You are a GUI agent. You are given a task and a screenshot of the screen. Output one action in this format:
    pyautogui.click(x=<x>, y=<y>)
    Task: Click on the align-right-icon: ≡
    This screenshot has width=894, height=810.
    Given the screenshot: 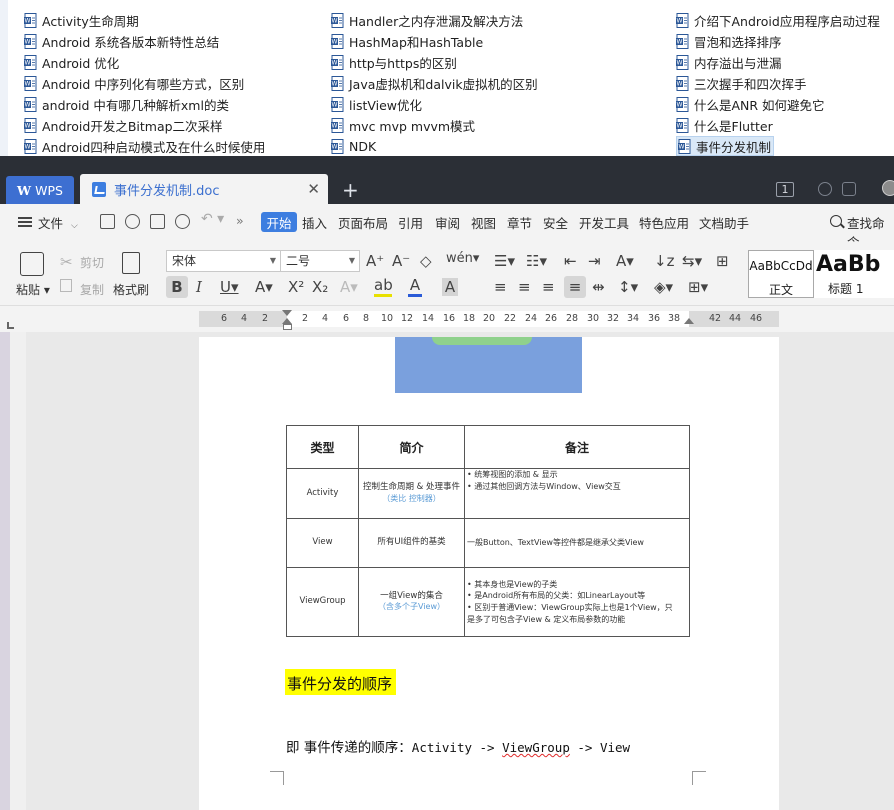 What is the action you would take?
    pyautogui.click(x=548, y=287)
    